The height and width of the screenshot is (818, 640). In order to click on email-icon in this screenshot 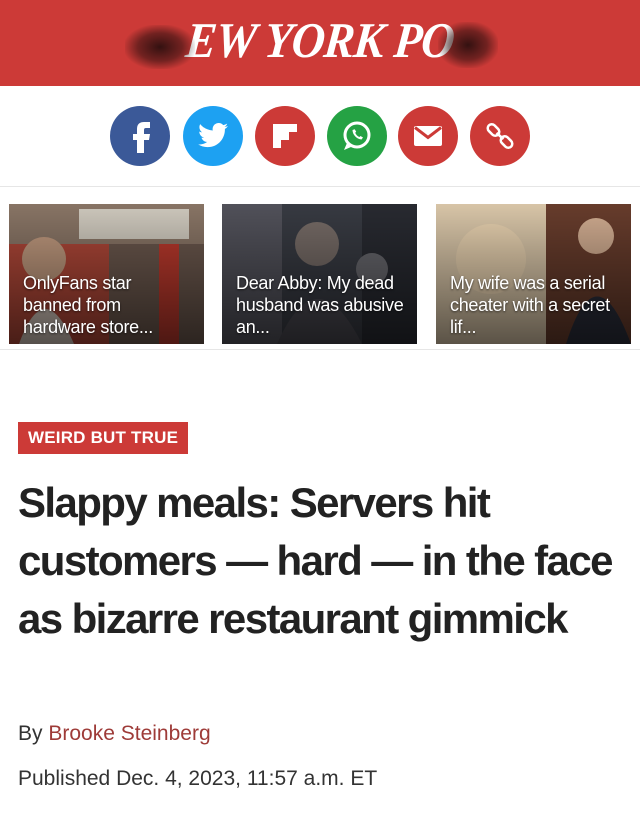, I will do `click(428, 136)`.